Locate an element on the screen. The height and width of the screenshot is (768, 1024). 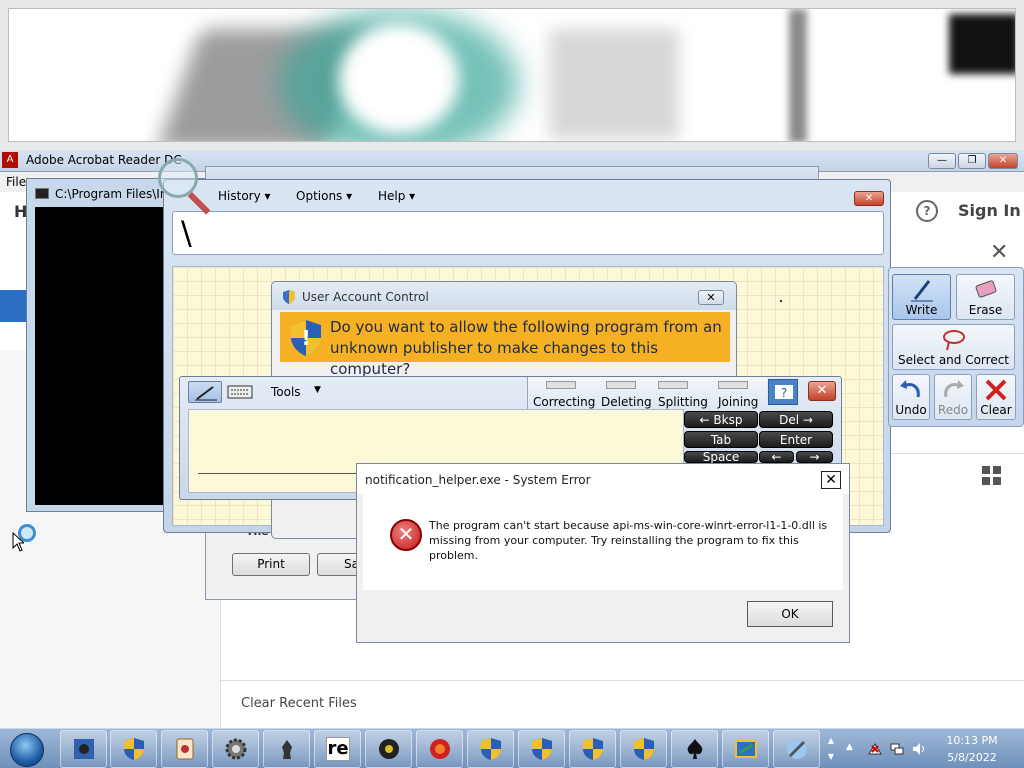
taskbar-scroll: ▲ ▼ is located at coordinates (831, 749).